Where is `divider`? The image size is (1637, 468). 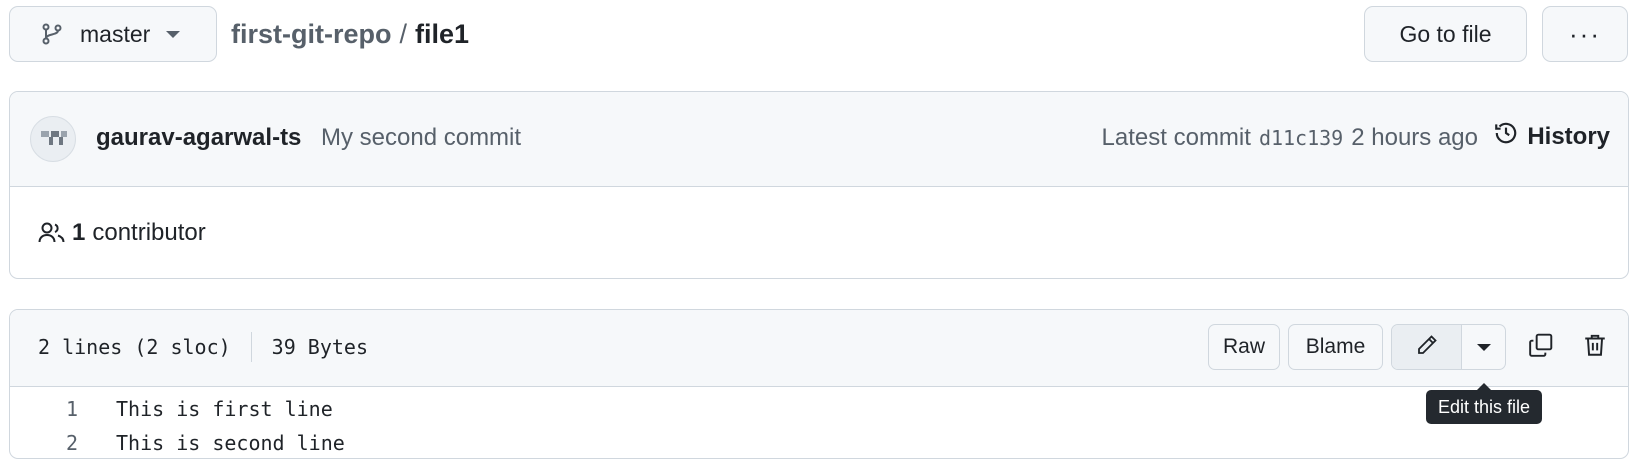
divider is located at coordinates (251, 347).